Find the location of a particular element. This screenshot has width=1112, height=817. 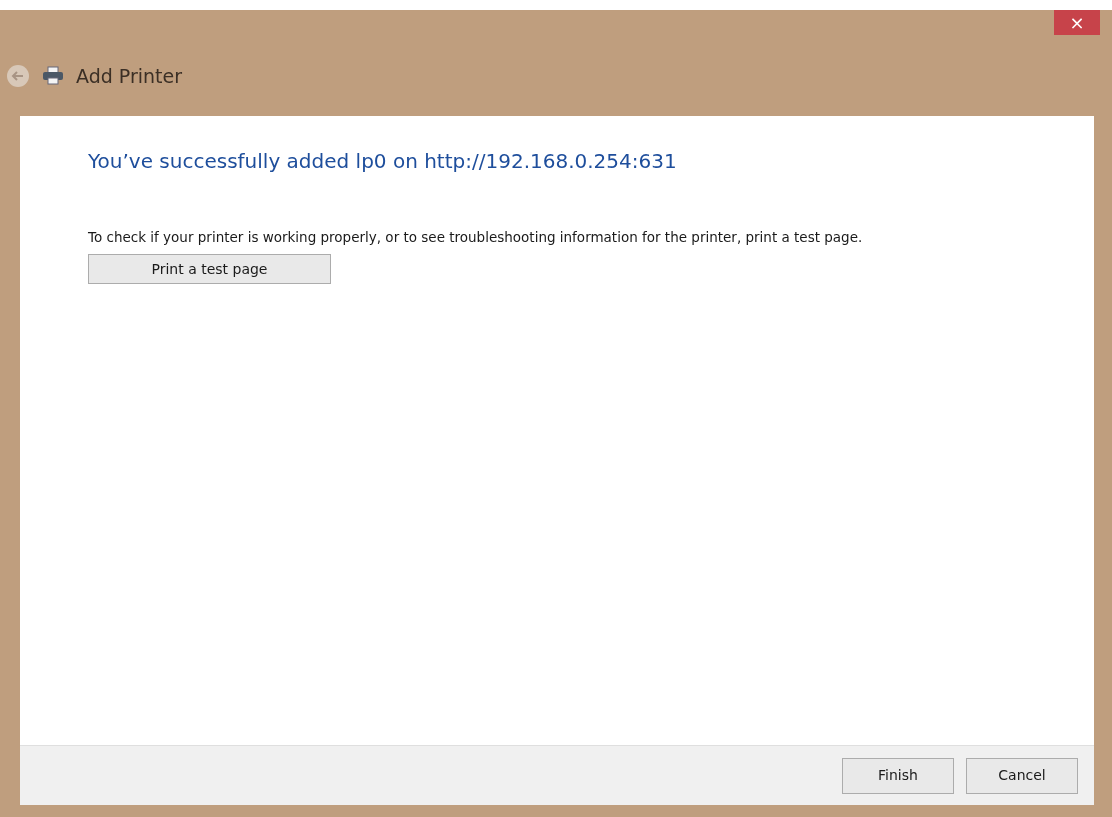

dialog-button: Cancel is located at coordinates (1022, 775).